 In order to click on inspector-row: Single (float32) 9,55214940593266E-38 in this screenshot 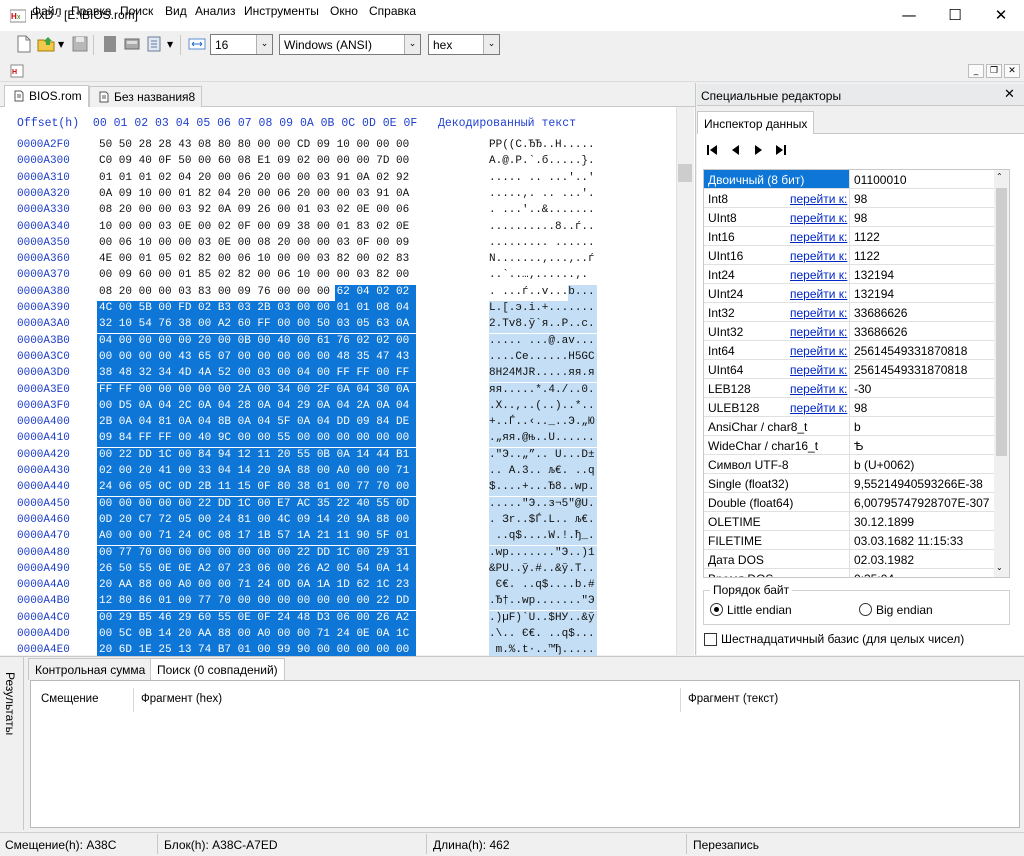, I will do `click(850, 483)`.